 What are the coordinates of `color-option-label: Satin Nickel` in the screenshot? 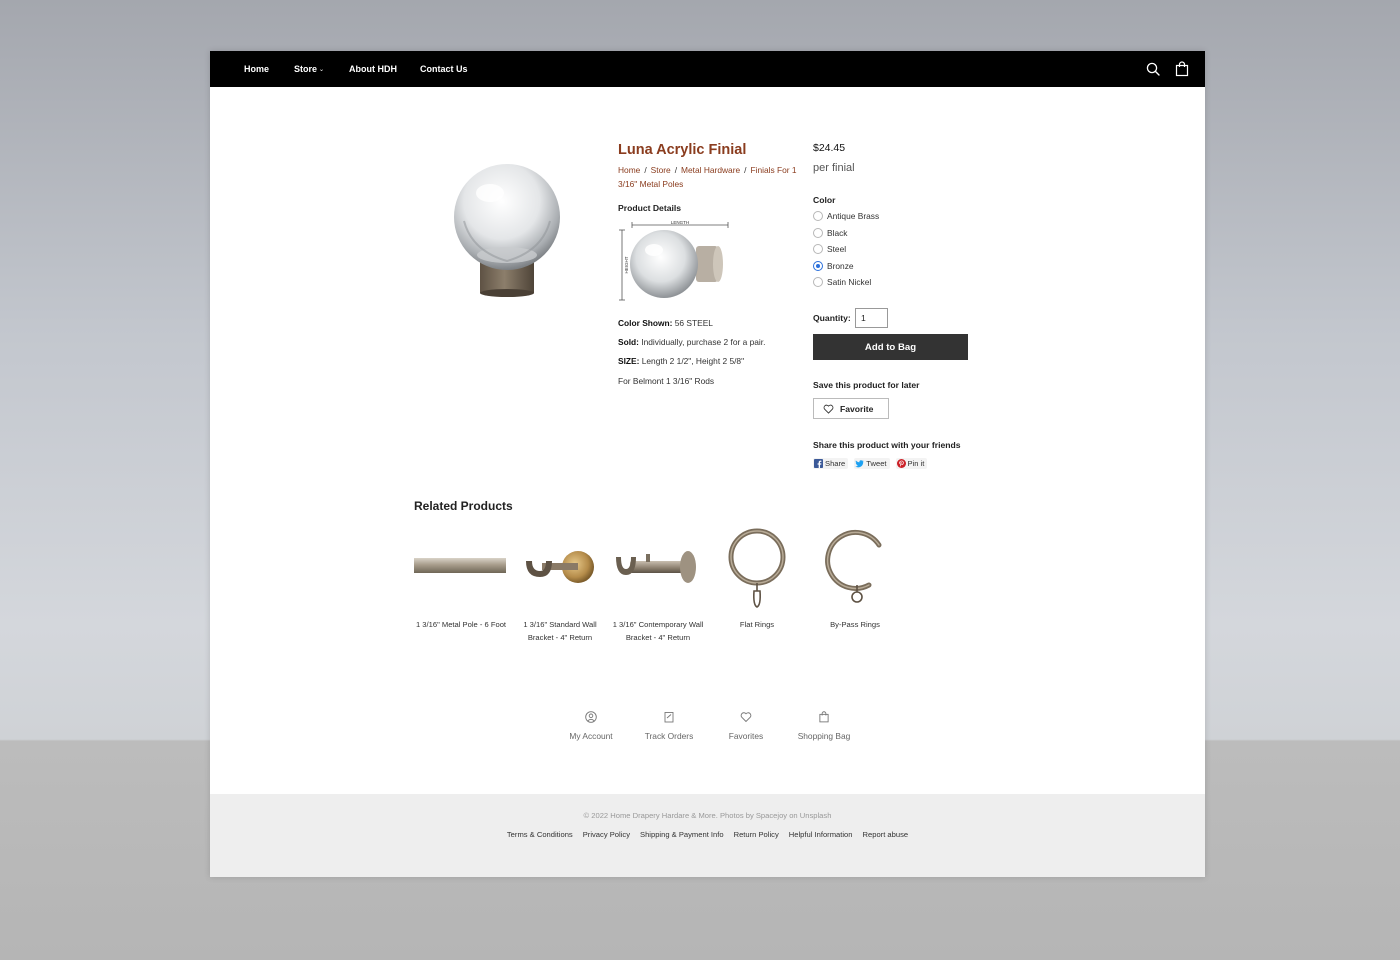 It's located at (849, 282).